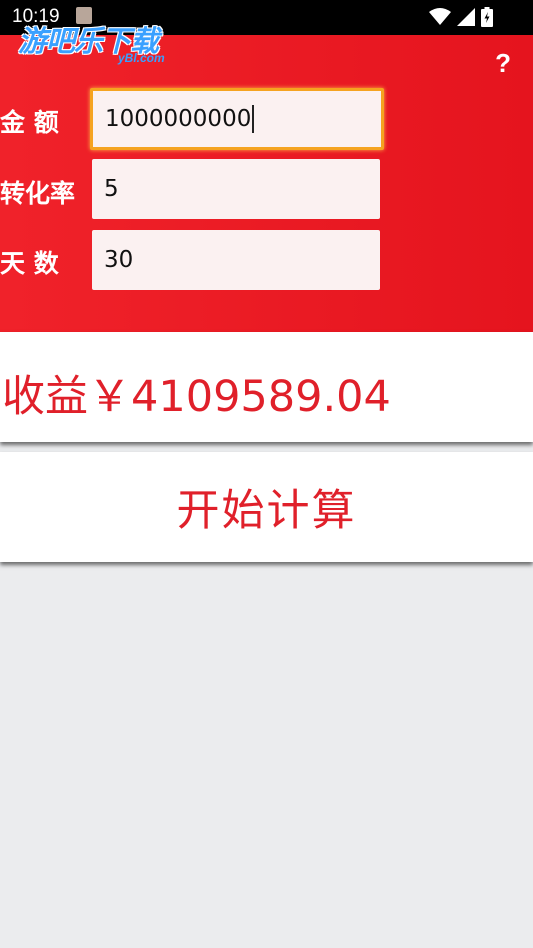 The image size is (533, 948). What do you see at coordinates (236, 189) in the screenshot?
I see `rate-input: 5` at bounding box center [236, 189].